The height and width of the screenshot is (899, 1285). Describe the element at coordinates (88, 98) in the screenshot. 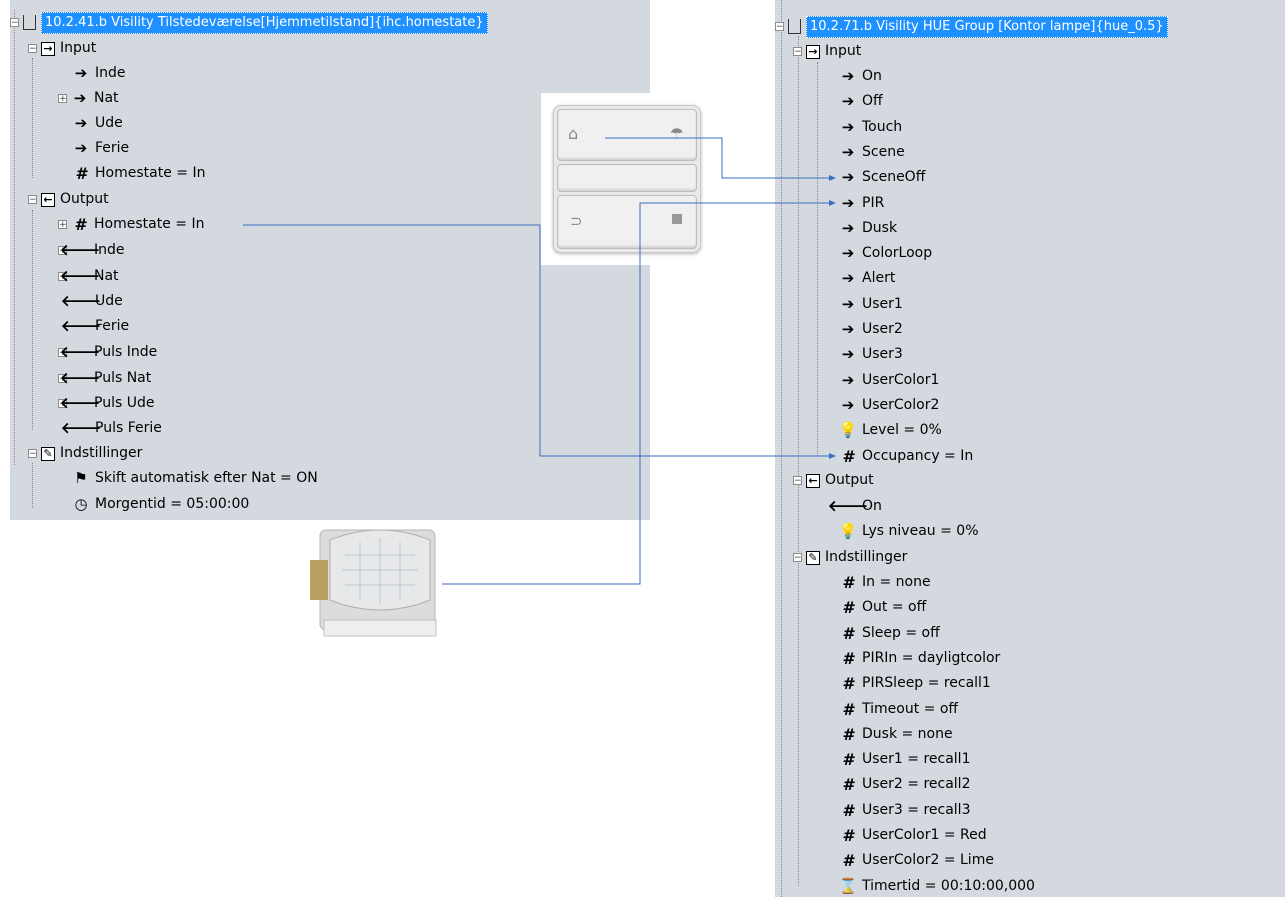

I see `input-item: + ➔ Nat` at that location.